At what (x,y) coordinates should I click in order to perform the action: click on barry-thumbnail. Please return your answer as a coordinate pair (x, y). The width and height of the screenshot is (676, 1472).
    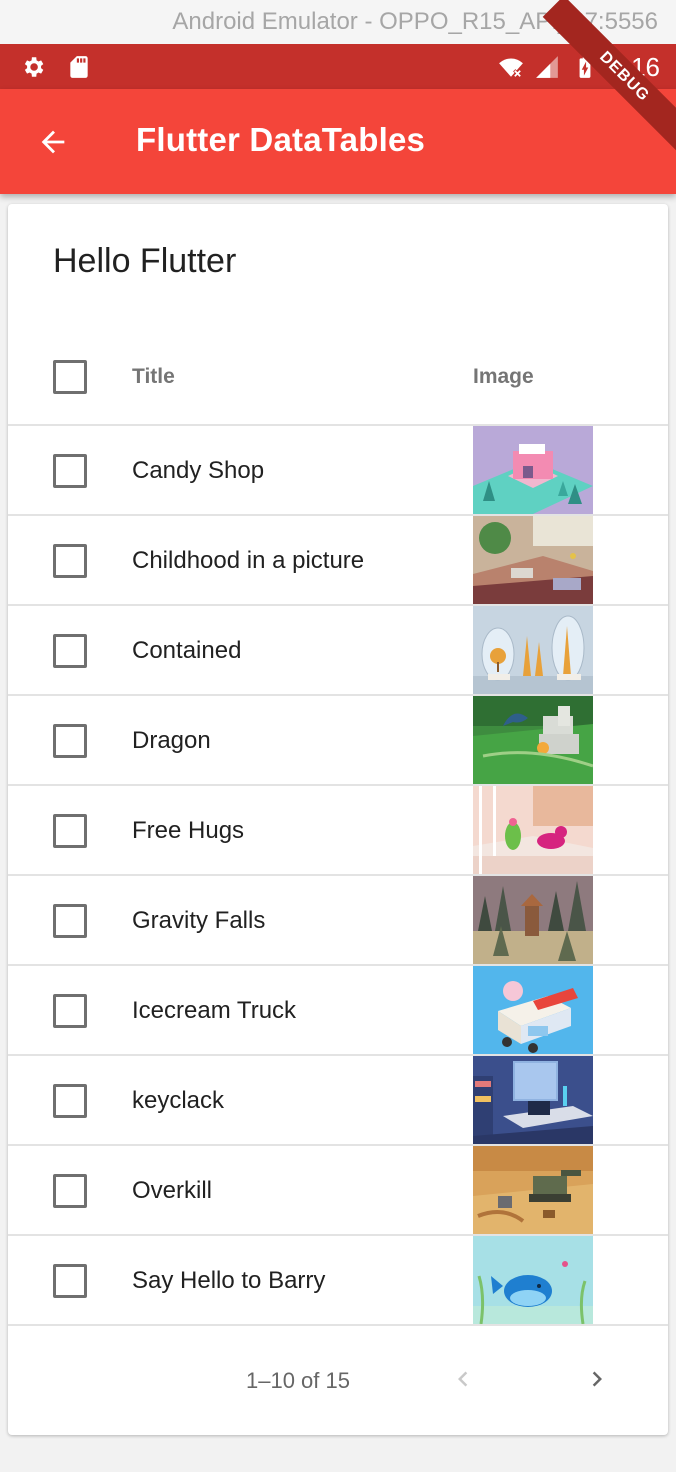
    Looking at the image, I should click on (533, 1280).